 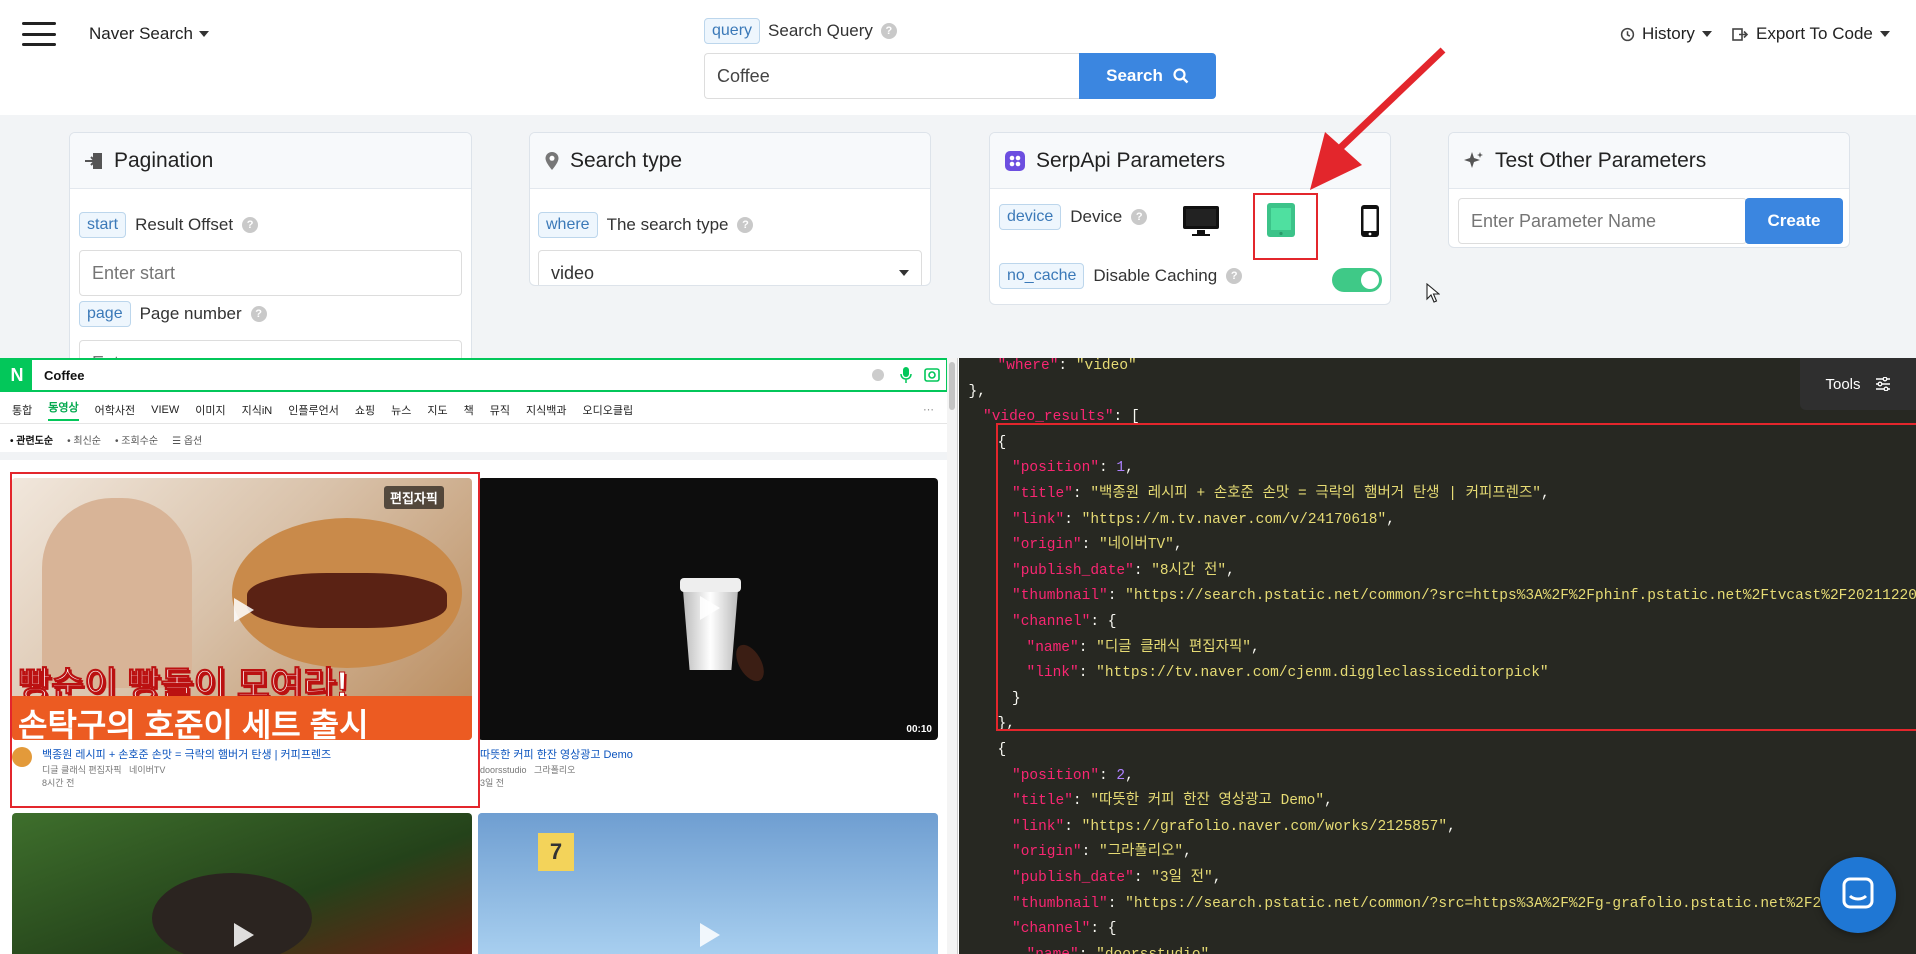 What do you see at coordinates (1433, 293) in the screenshot?
I see `mouse-cursor-icon` at bounding box center [1433, 293].